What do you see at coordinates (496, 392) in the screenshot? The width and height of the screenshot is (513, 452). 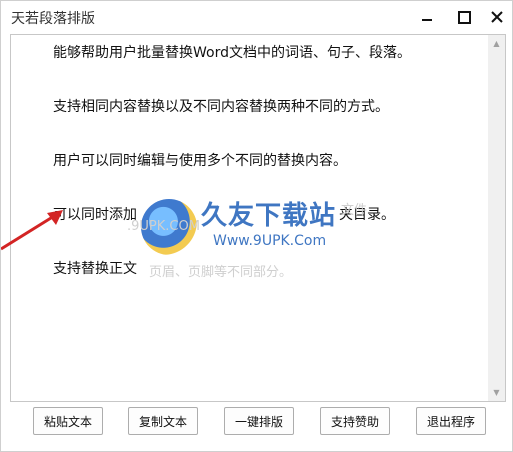 I see `scroll-down-icon: ▼` at bounding box center [496, 392].